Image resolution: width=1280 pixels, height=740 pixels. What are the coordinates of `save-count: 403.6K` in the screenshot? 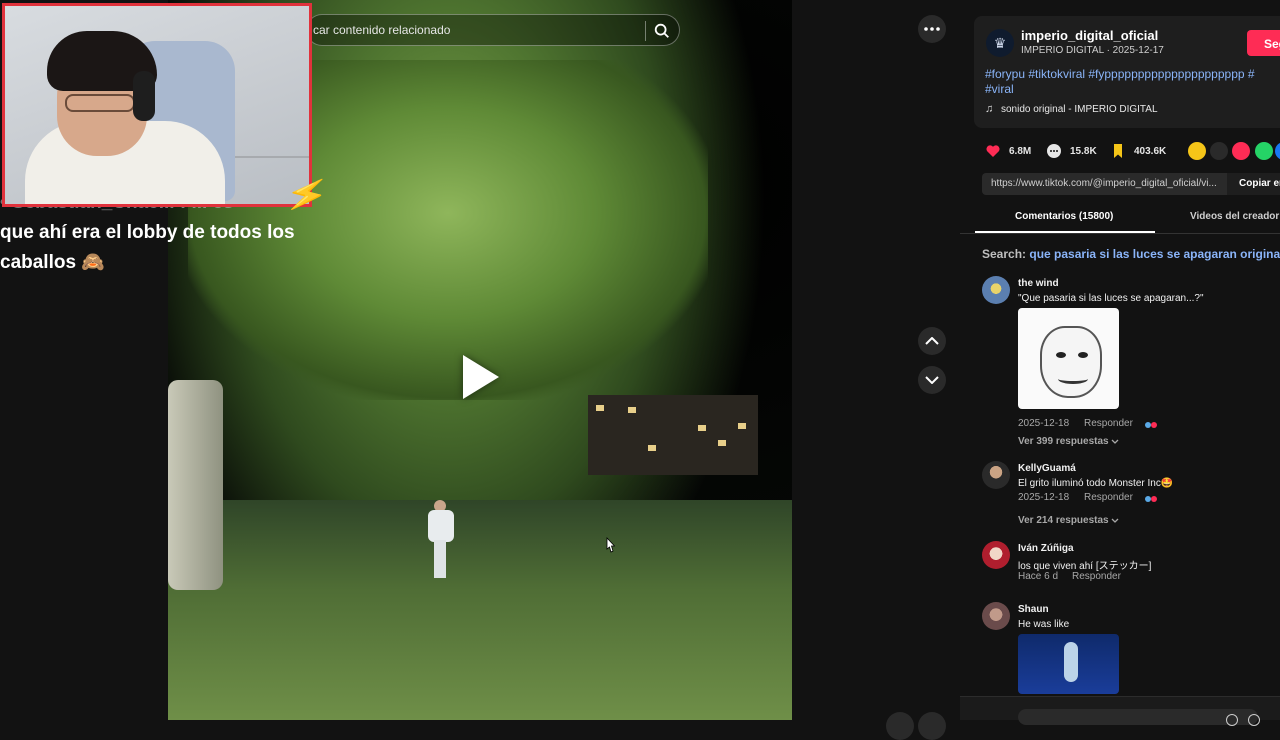 It's located at (1150, 151).